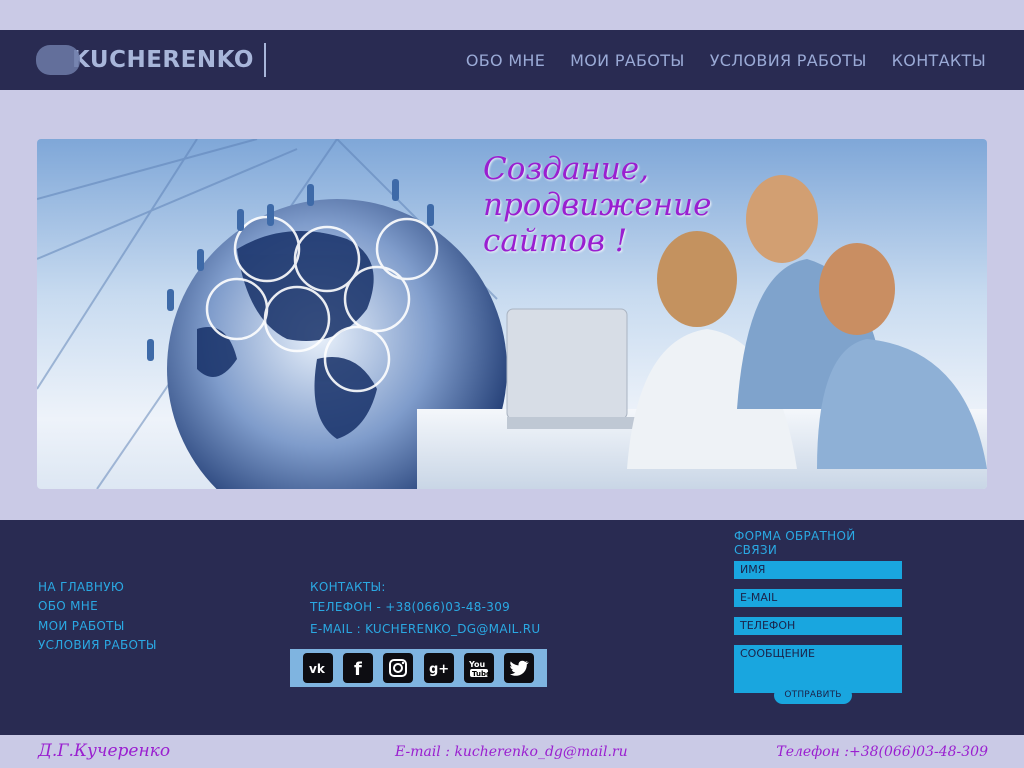 This screenshot has width=1024, height=768. Describe the element at coordinates (418, 668) in the screenshot. I see `social-links: vk f g+ You Tube` at that location.